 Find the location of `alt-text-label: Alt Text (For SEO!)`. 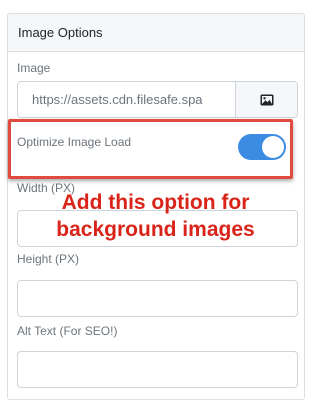

alt-text-label: Alt Text (For SEO!) is located at coordinates (67, 331).